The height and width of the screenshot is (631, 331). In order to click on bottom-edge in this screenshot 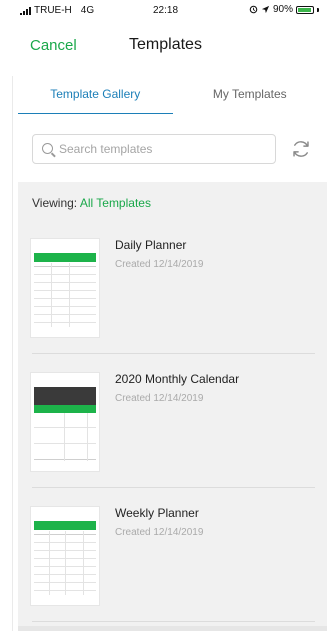, I will do `click(172, 628)`.